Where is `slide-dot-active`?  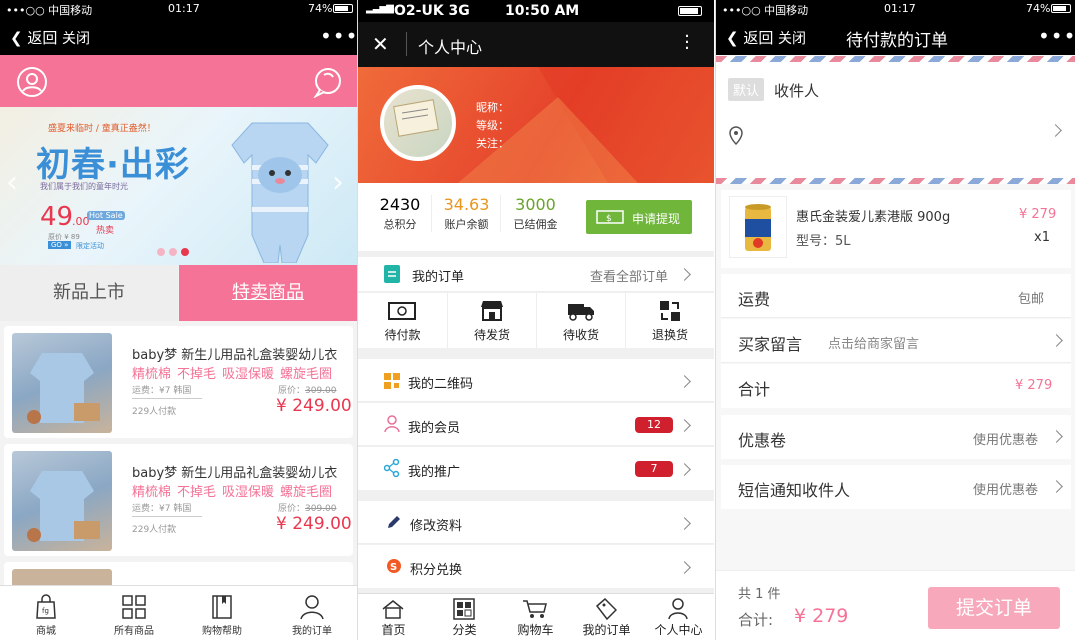
slide-dot-active is located at coordinates (185, 252).